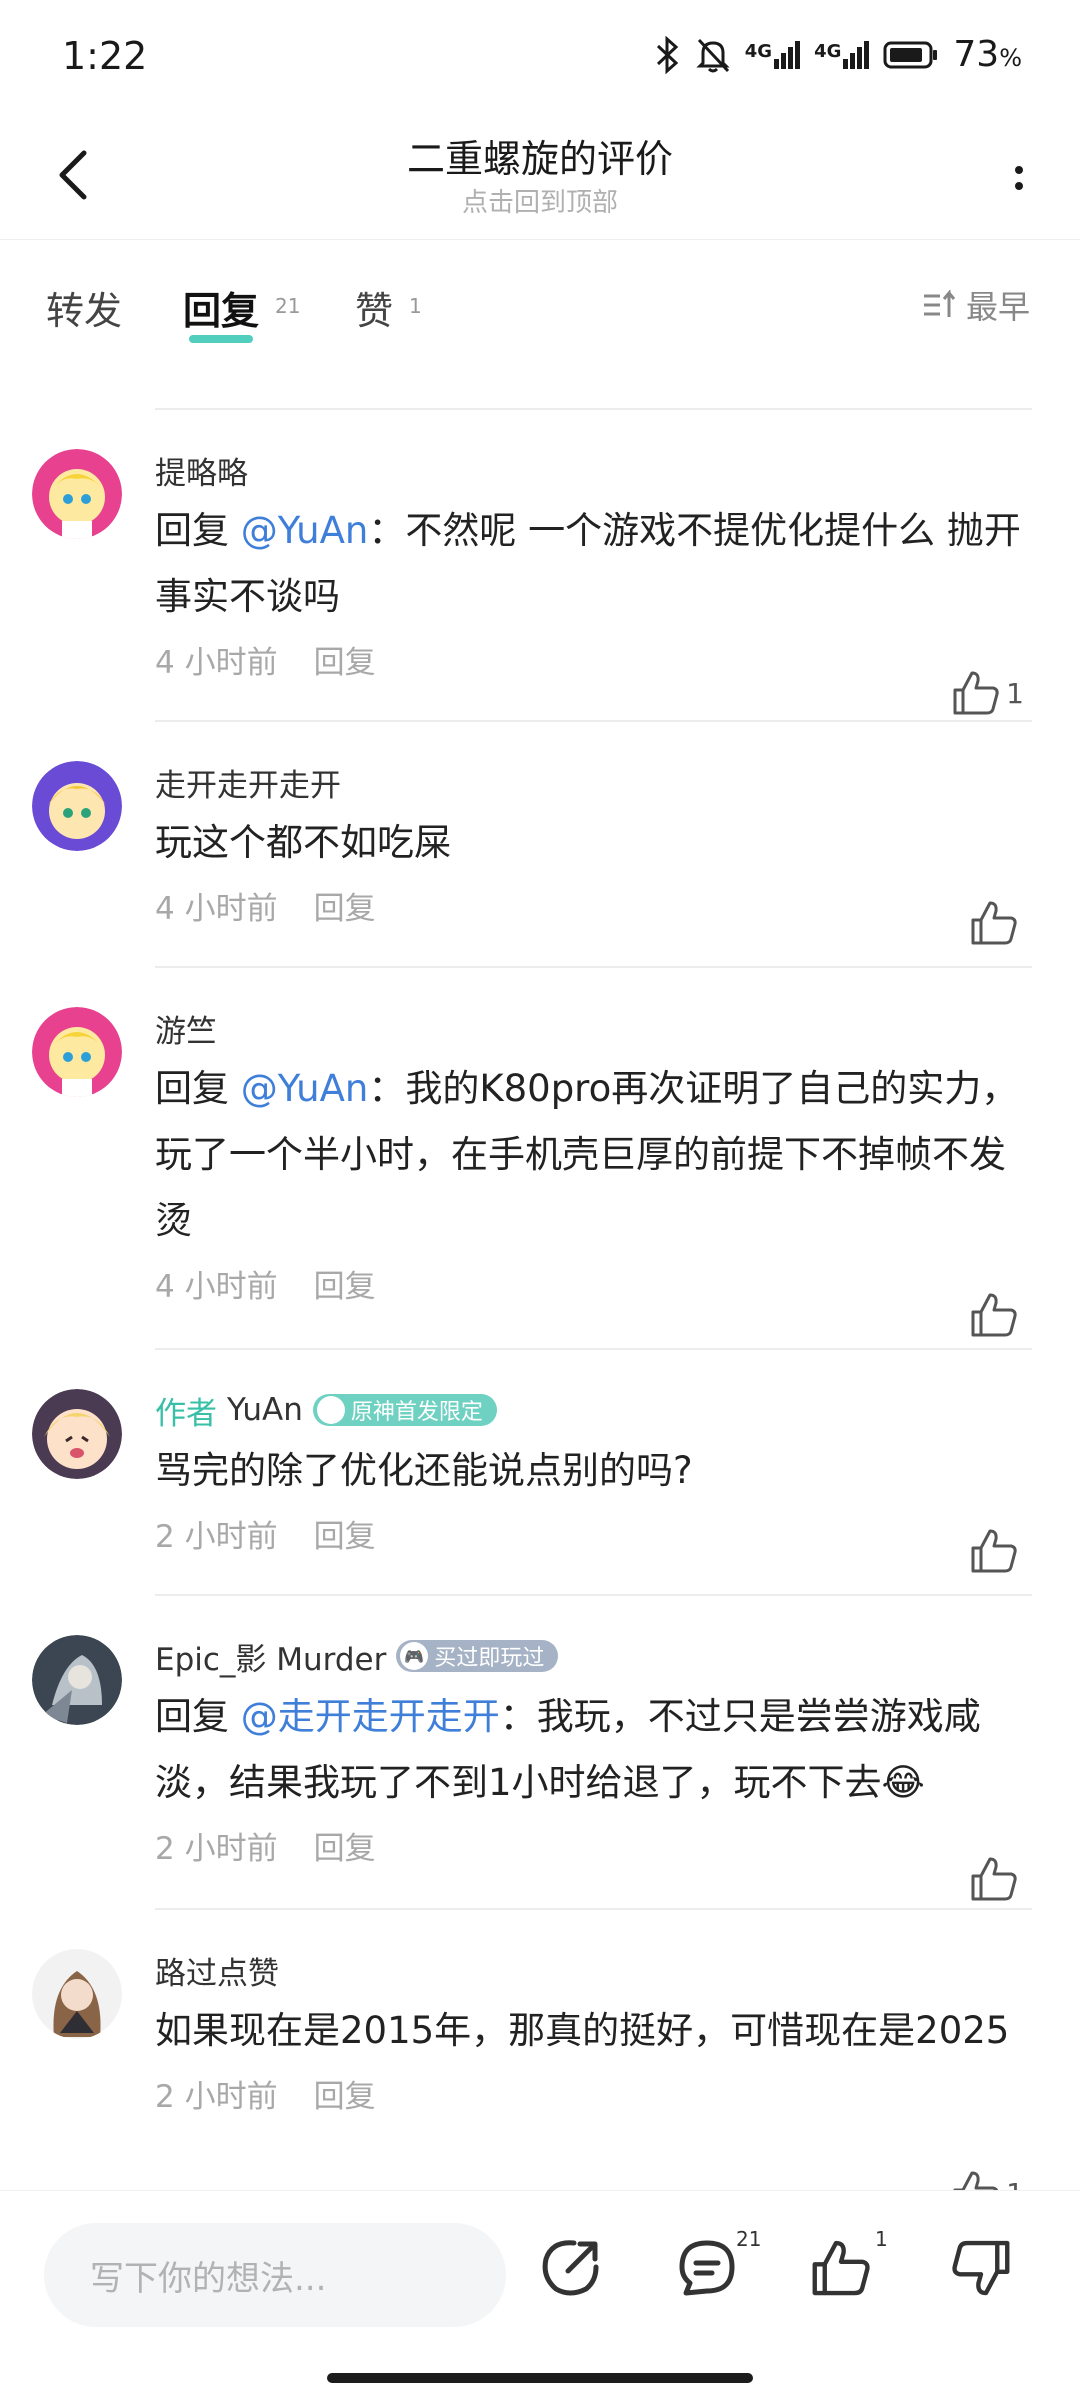 This screenshot has height=2400, width=1080. I want to click on user-badge: 🎮 买过即玩过, so click(477, 1656).